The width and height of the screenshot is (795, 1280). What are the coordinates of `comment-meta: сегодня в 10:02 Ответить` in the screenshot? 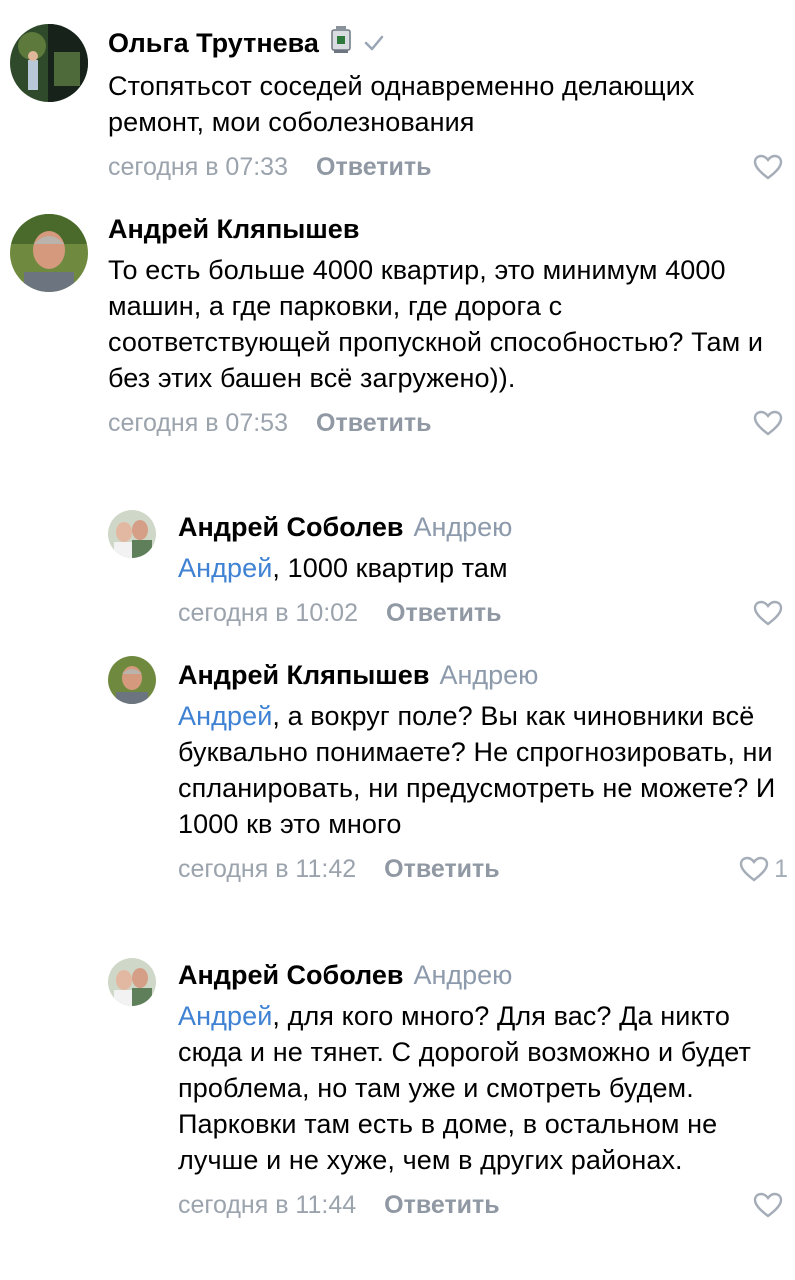 It's located at (483, 613).